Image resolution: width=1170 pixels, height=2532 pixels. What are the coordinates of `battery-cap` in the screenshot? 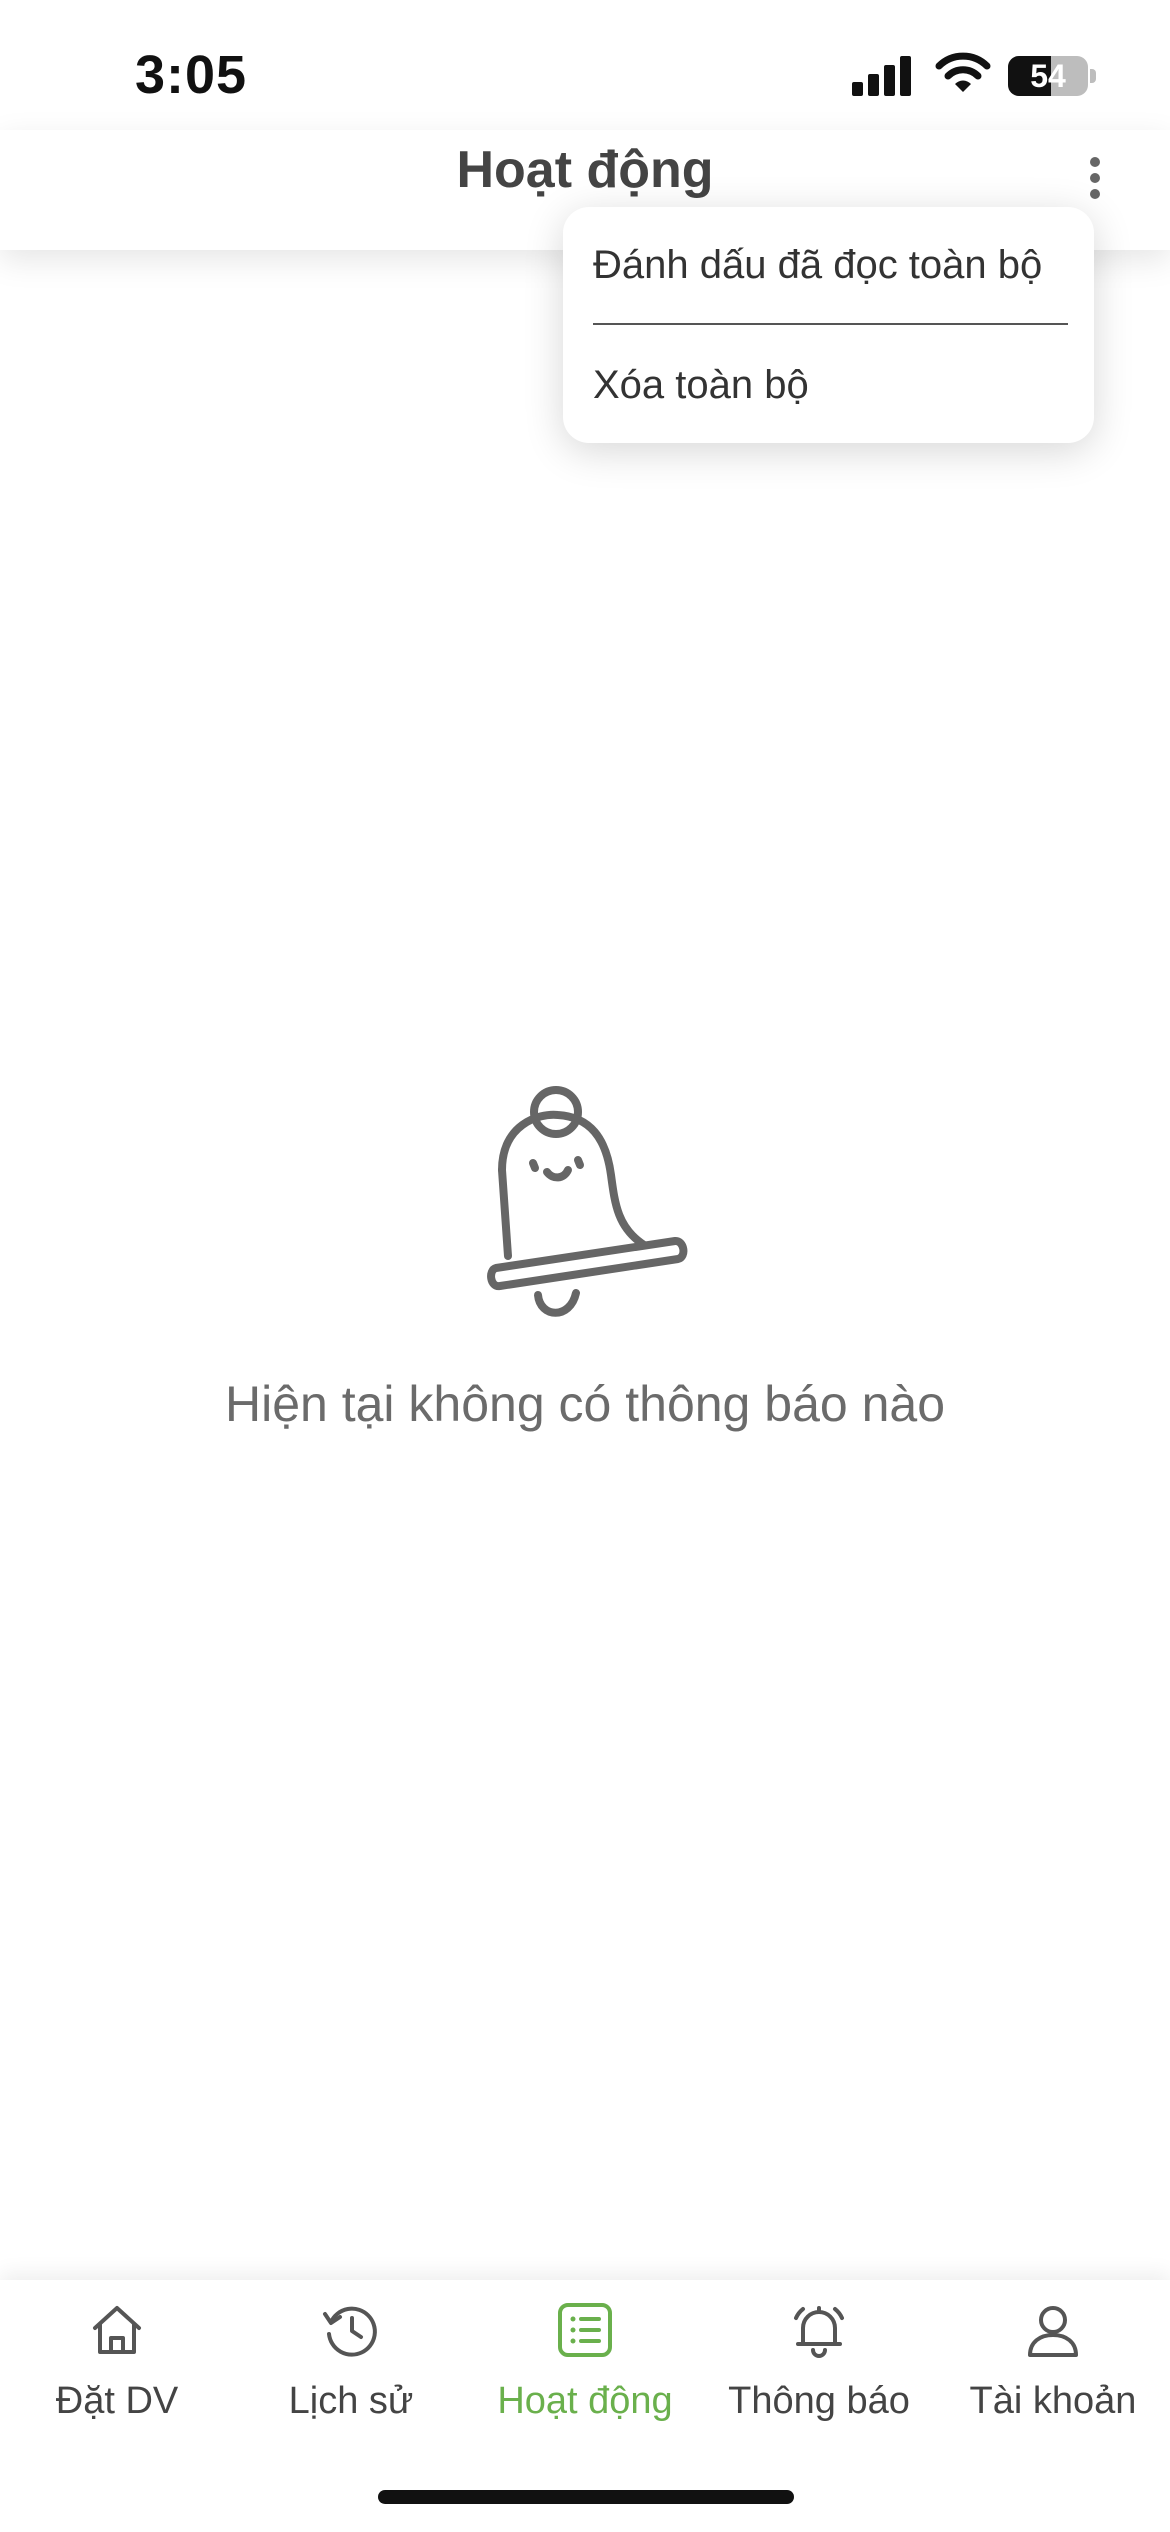 It's located at (1093, 76).